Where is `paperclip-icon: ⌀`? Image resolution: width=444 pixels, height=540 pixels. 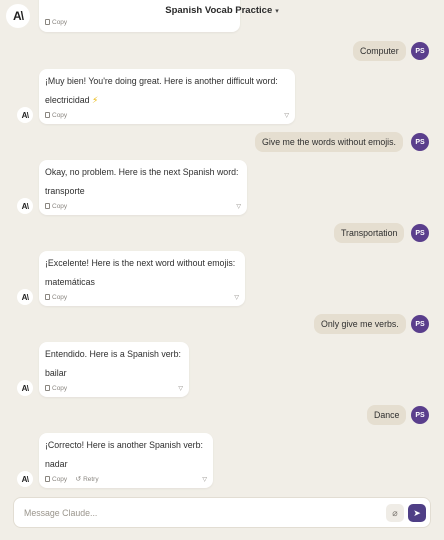 paperclip-icon: ⌀ is located at coordinates (395, 512).